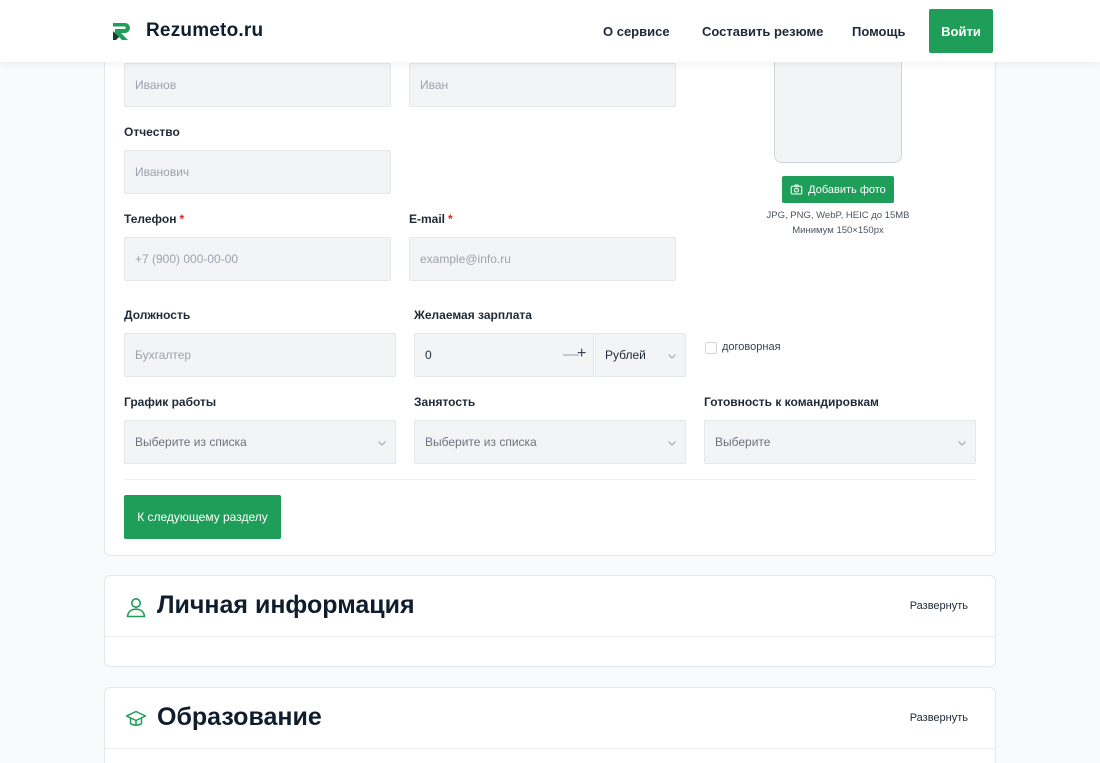 The image size is (1100, 763). I want to click on first-name-input: Иван, so click(542, 85).